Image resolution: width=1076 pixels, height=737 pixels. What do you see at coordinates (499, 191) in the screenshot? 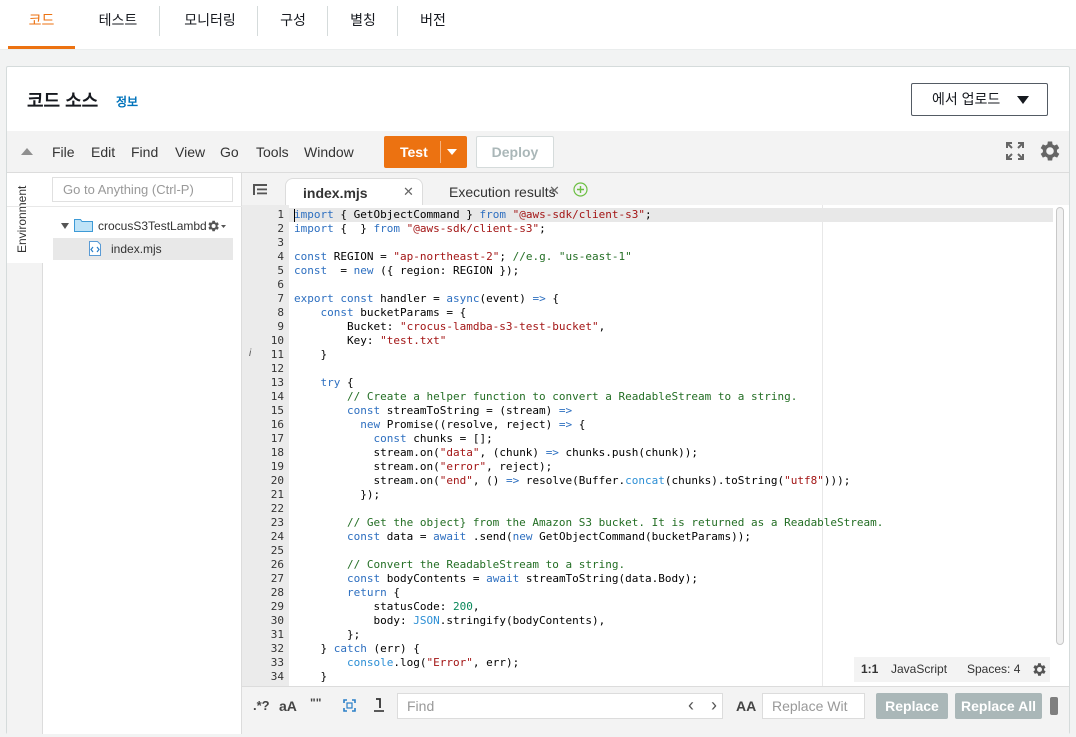
I see `tab-execution-results: Execution results ✕` at bounding box center [499, 191].